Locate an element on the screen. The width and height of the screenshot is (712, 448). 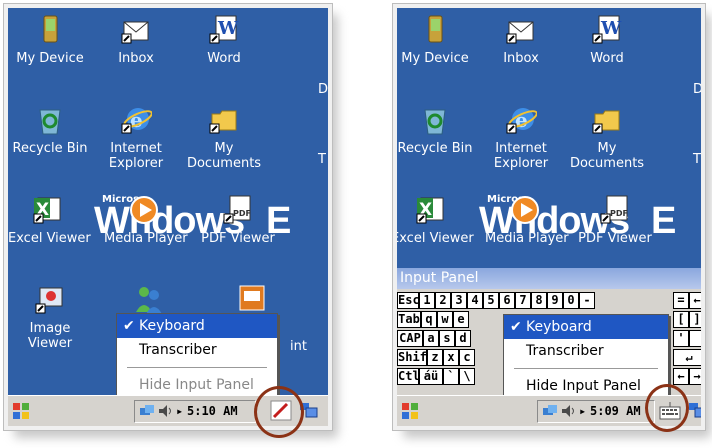
key is located at coordinates (695, 338).